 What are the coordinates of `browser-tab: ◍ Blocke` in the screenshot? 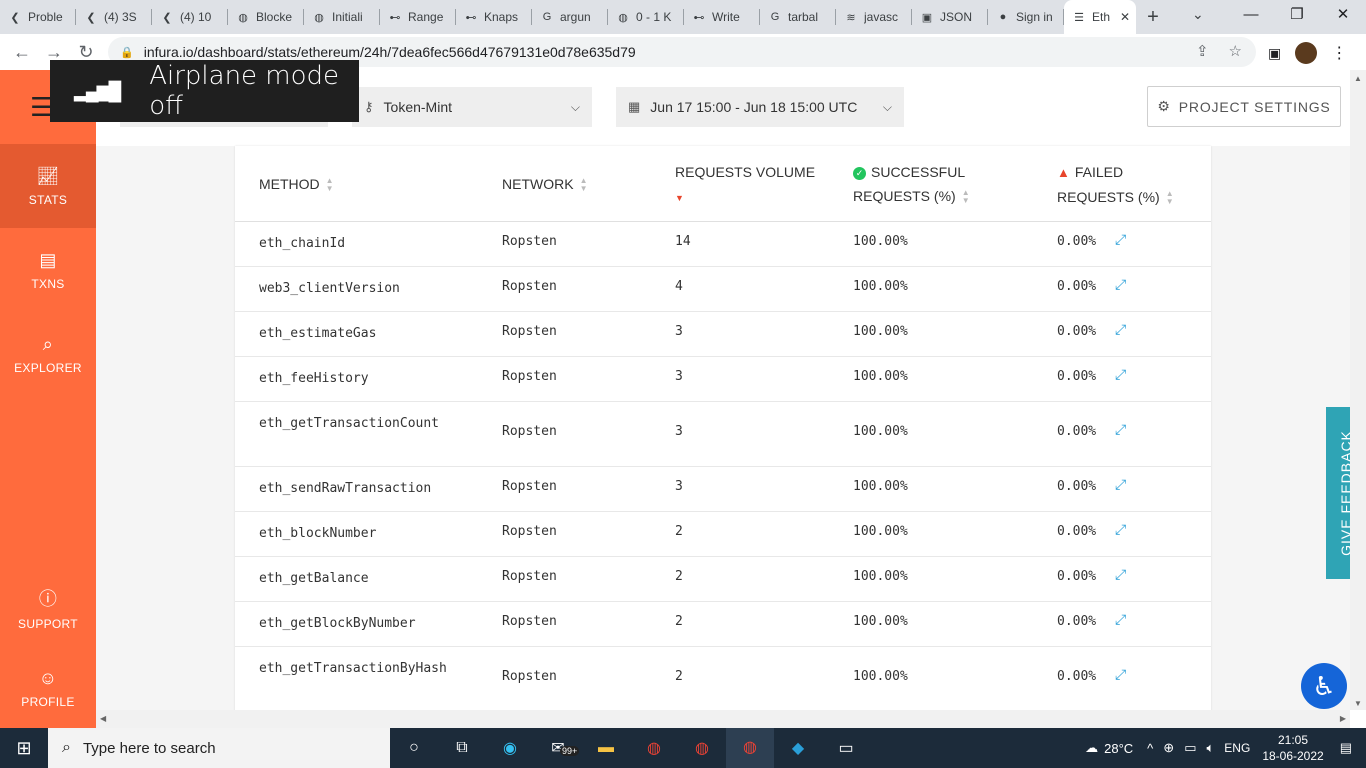 It's located at (266, 17).